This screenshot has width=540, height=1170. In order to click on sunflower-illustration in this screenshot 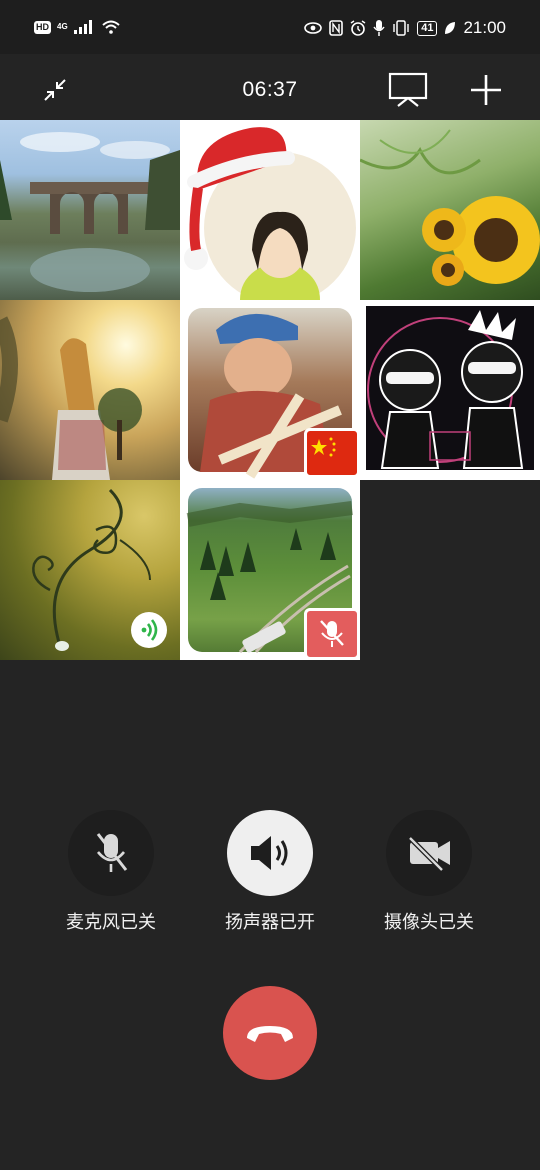, I will do `click(450, 207)`.